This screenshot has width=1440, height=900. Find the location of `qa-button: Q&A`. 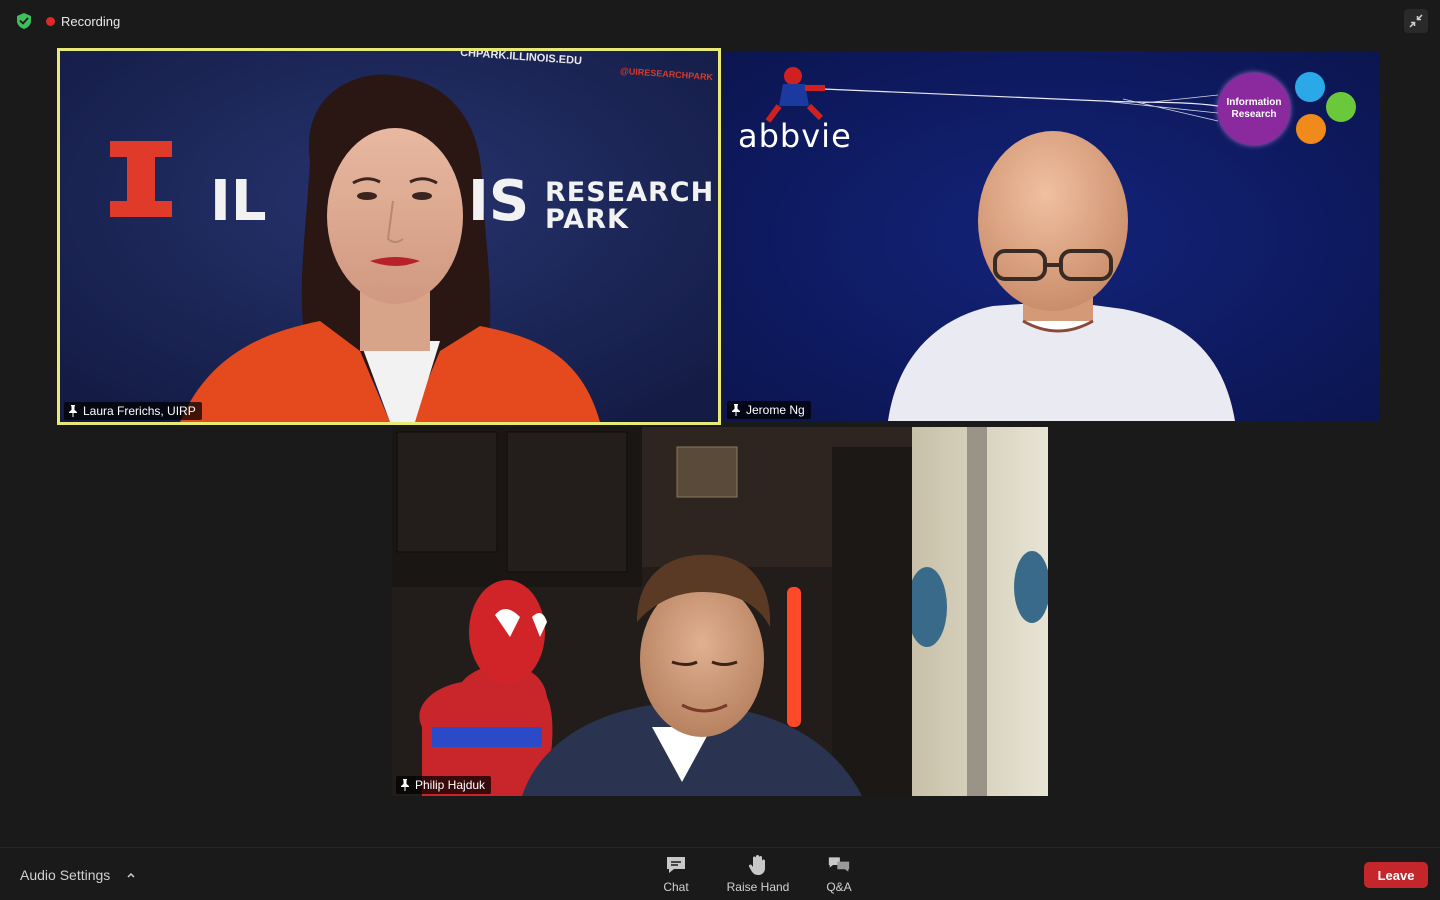

qa-button: Q&A is located at coordinates (839, 876).